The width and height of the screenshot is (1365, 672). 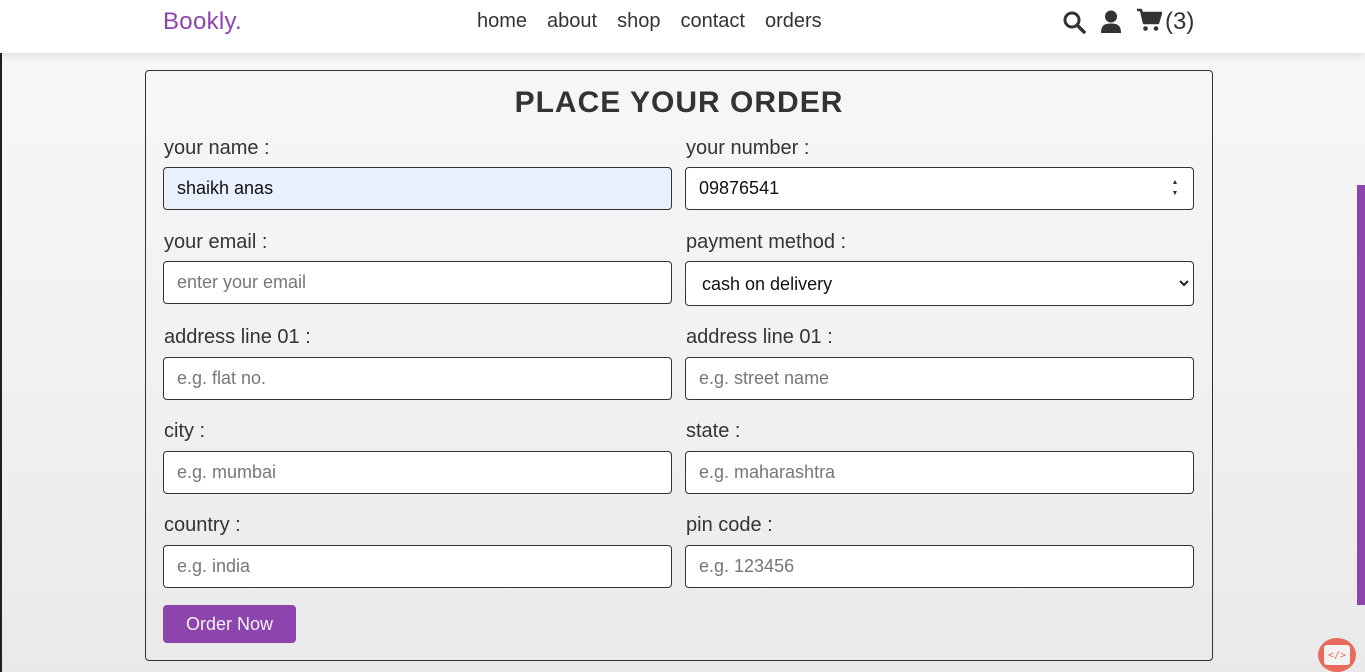 I want to click on code-badge: </>, so click(x=1337, y=655).